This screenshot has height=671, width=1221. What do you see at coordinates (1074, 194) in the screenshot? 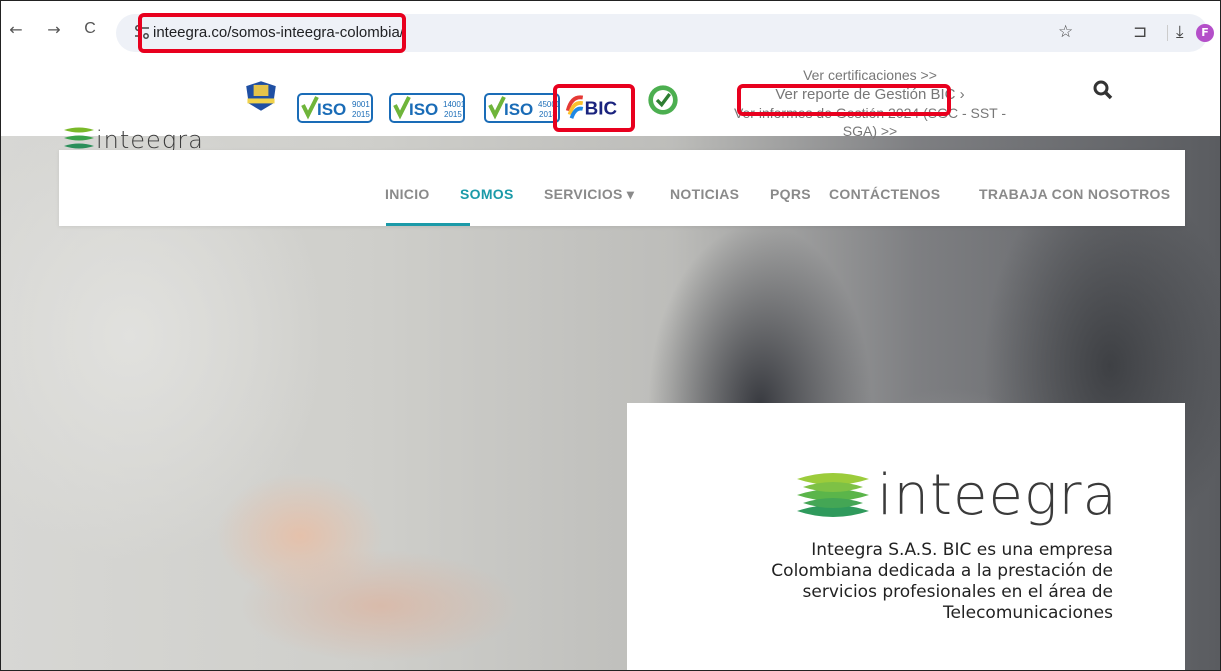
I see `nav-item-trabaja: TRABAJA CON NOSOTROS` at bounding box center [1074, 194].